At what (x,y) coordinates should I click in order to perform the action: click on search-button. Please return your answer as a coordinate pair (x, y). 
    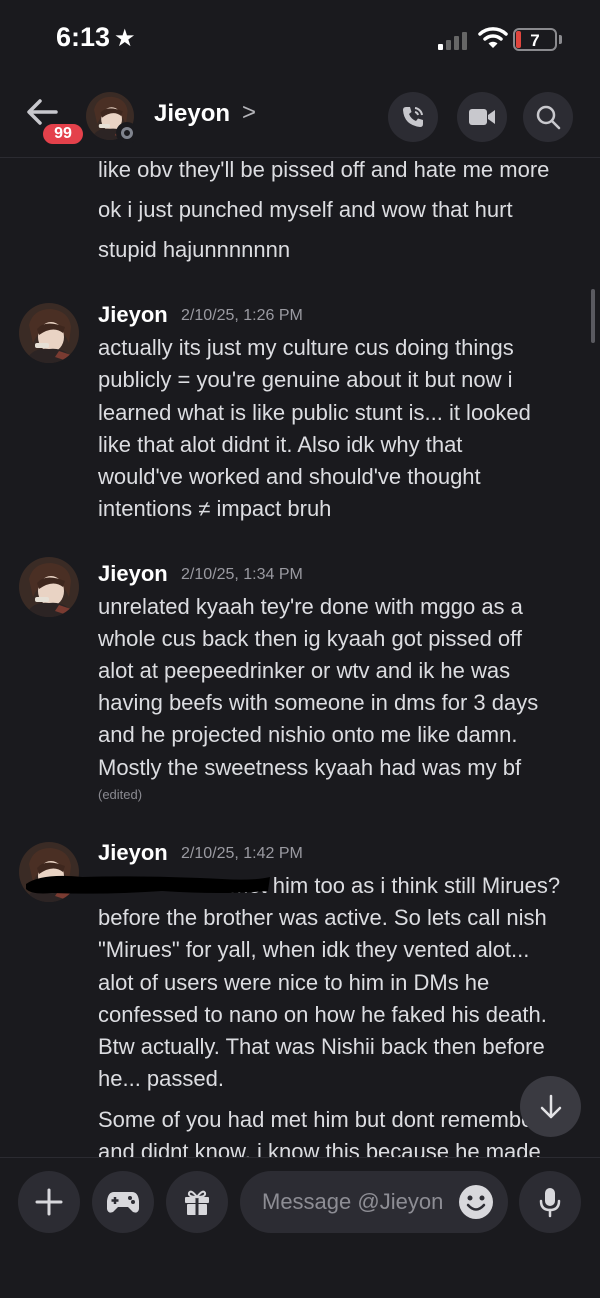
    Looking at the image, I should click on (548, 117).